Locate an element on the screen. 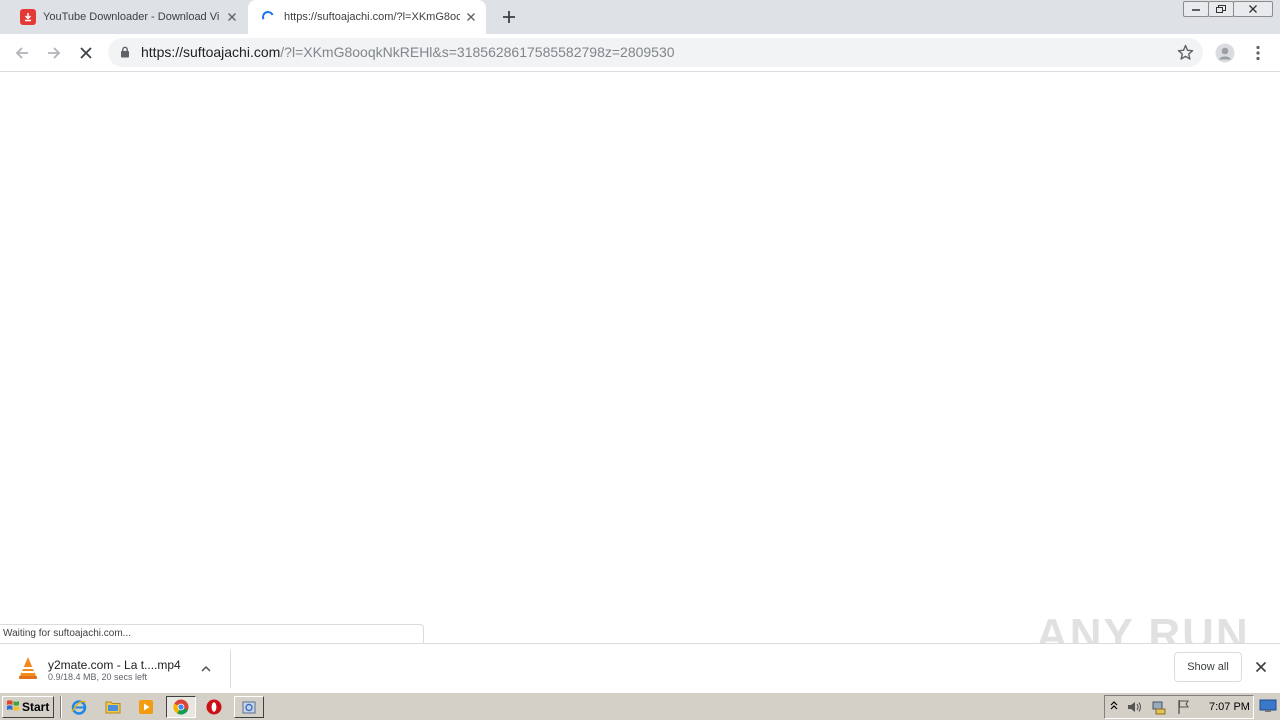 This screenshot has width=1280, height=720. minimize-button is located at coordinates (1196, 9).